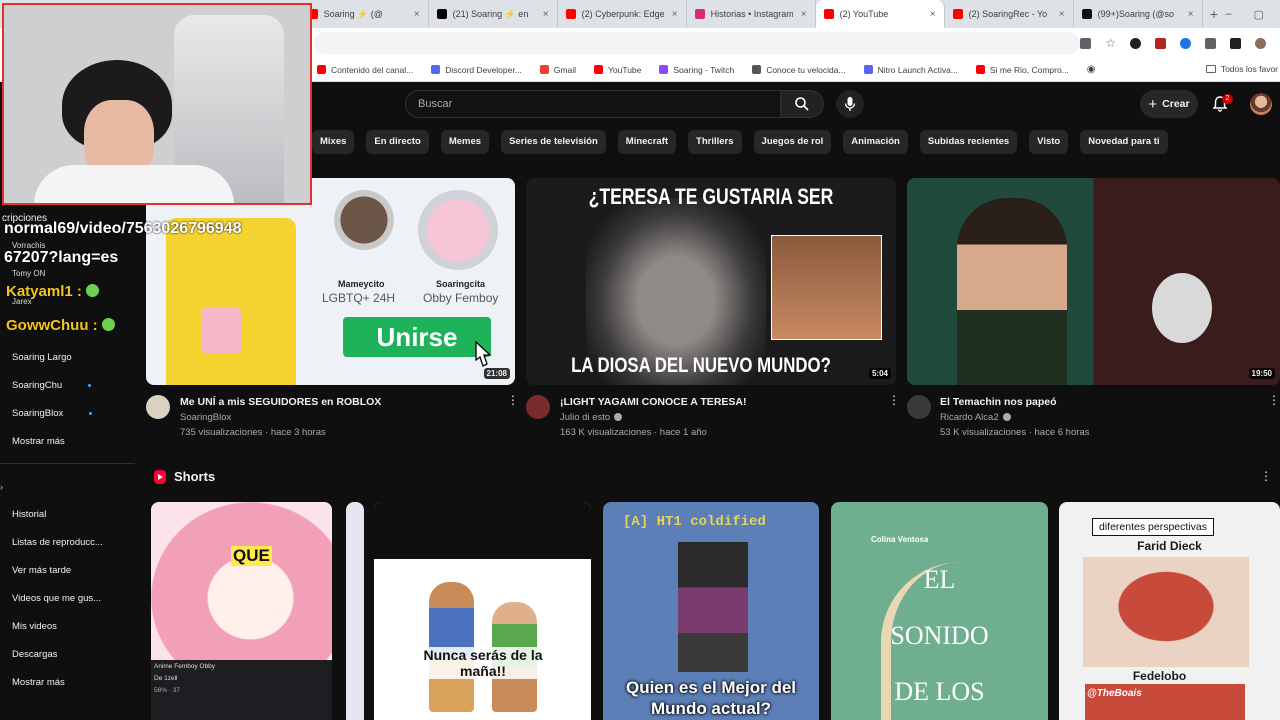 This screenshot has height=720, width=1280. I want to click on thumb-sub-right: Obby Femboy, so click(461, 298).